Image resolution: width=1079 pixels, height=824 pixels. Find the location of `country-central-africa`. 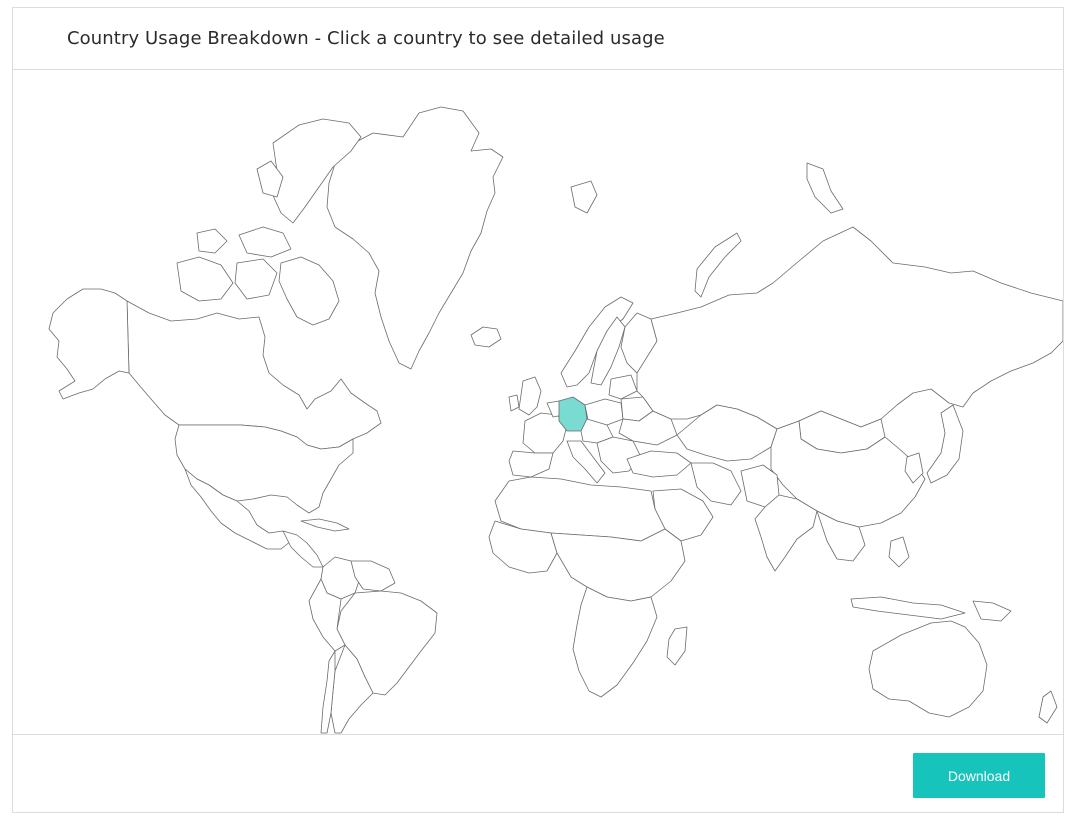

country-central-africa is located at coordinates (618, 565).